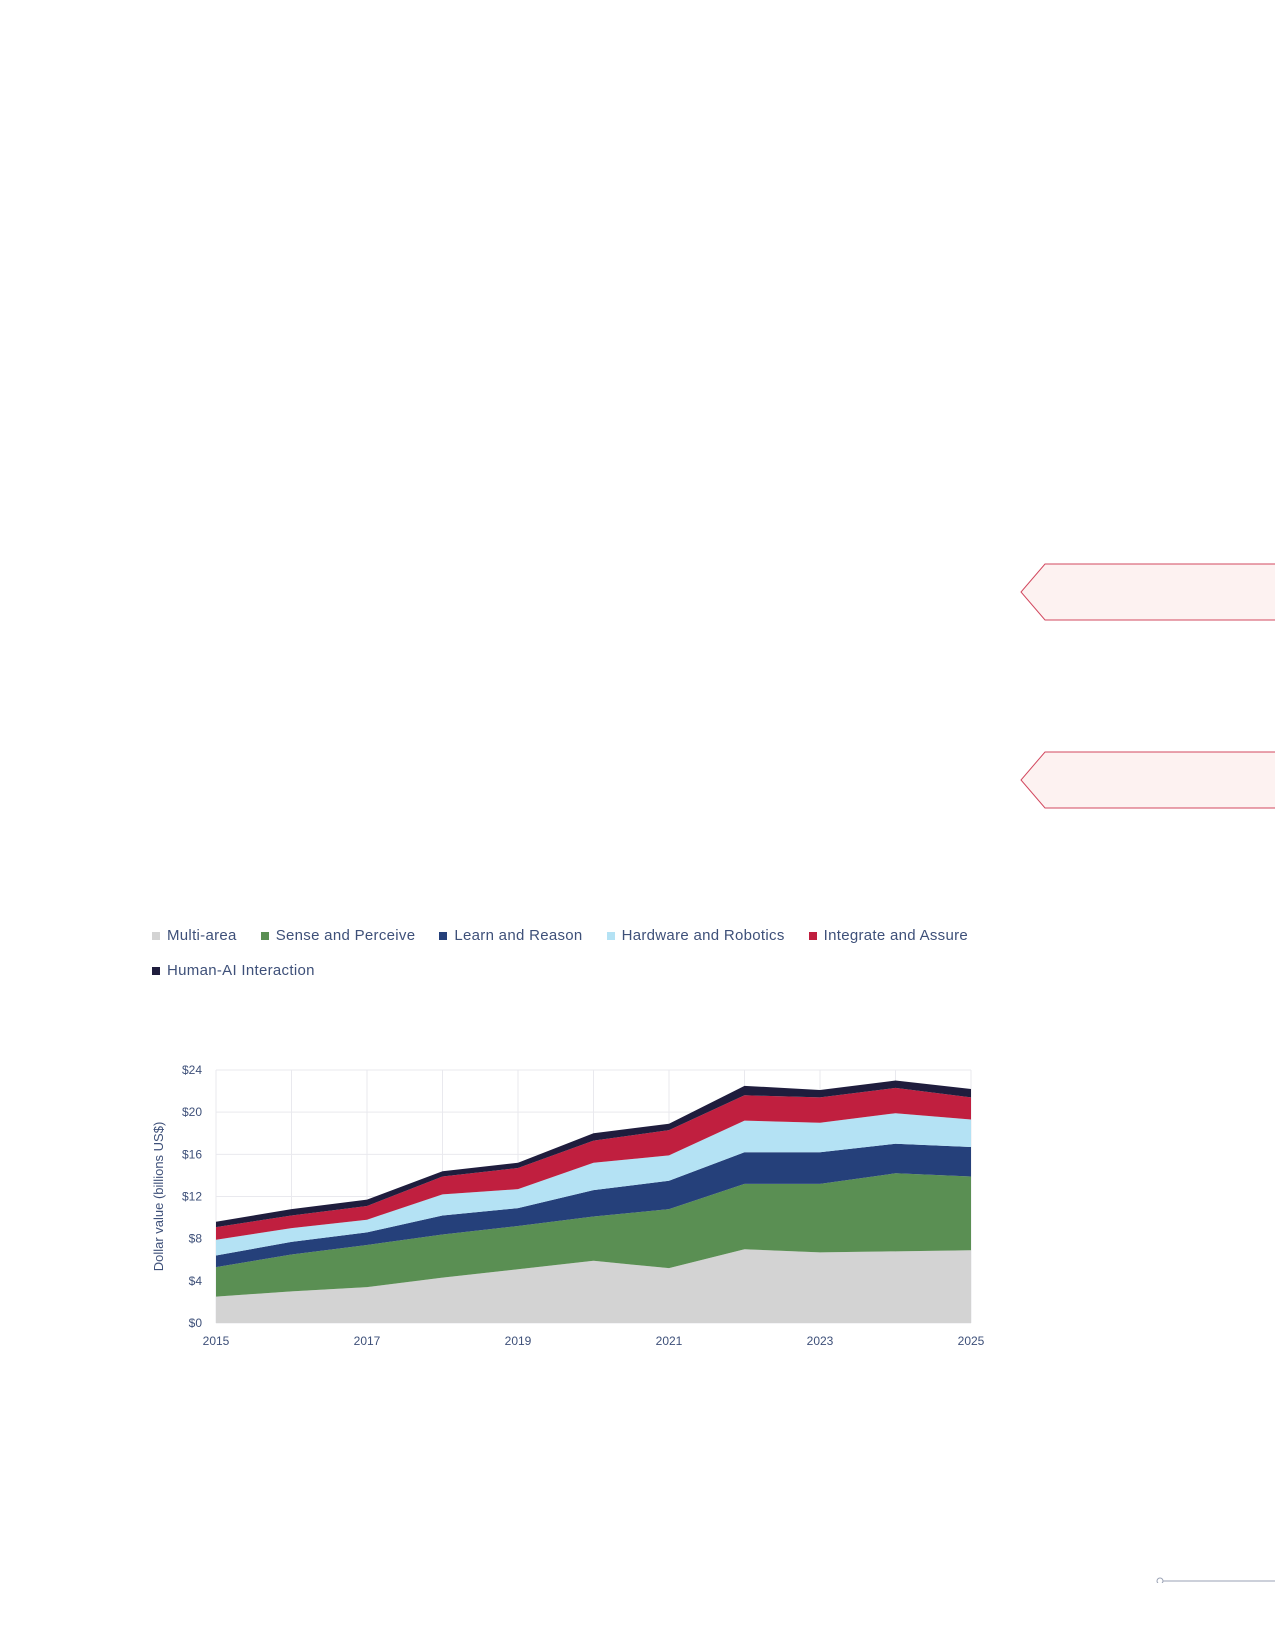 This screenshot has height=1650, width=1275. What do you see at coordinates (192, 1197) in the screenshot?
I see `y-tick-label: $12` at bounding box center [192, 1197].